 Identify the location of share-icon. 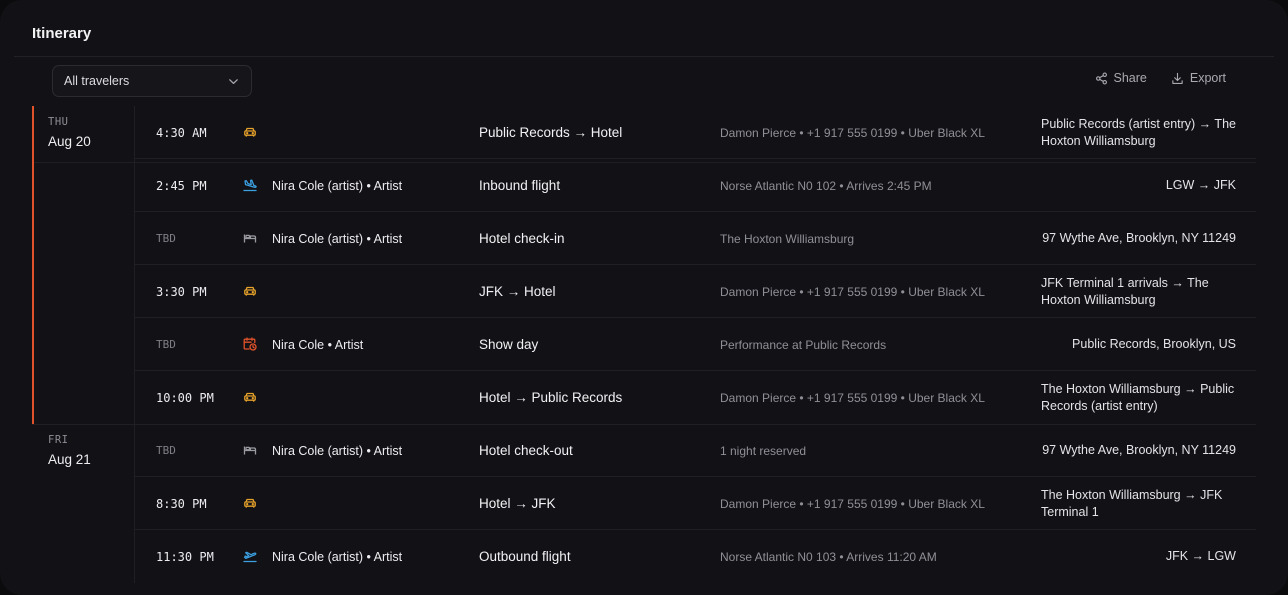
(1101, 78).